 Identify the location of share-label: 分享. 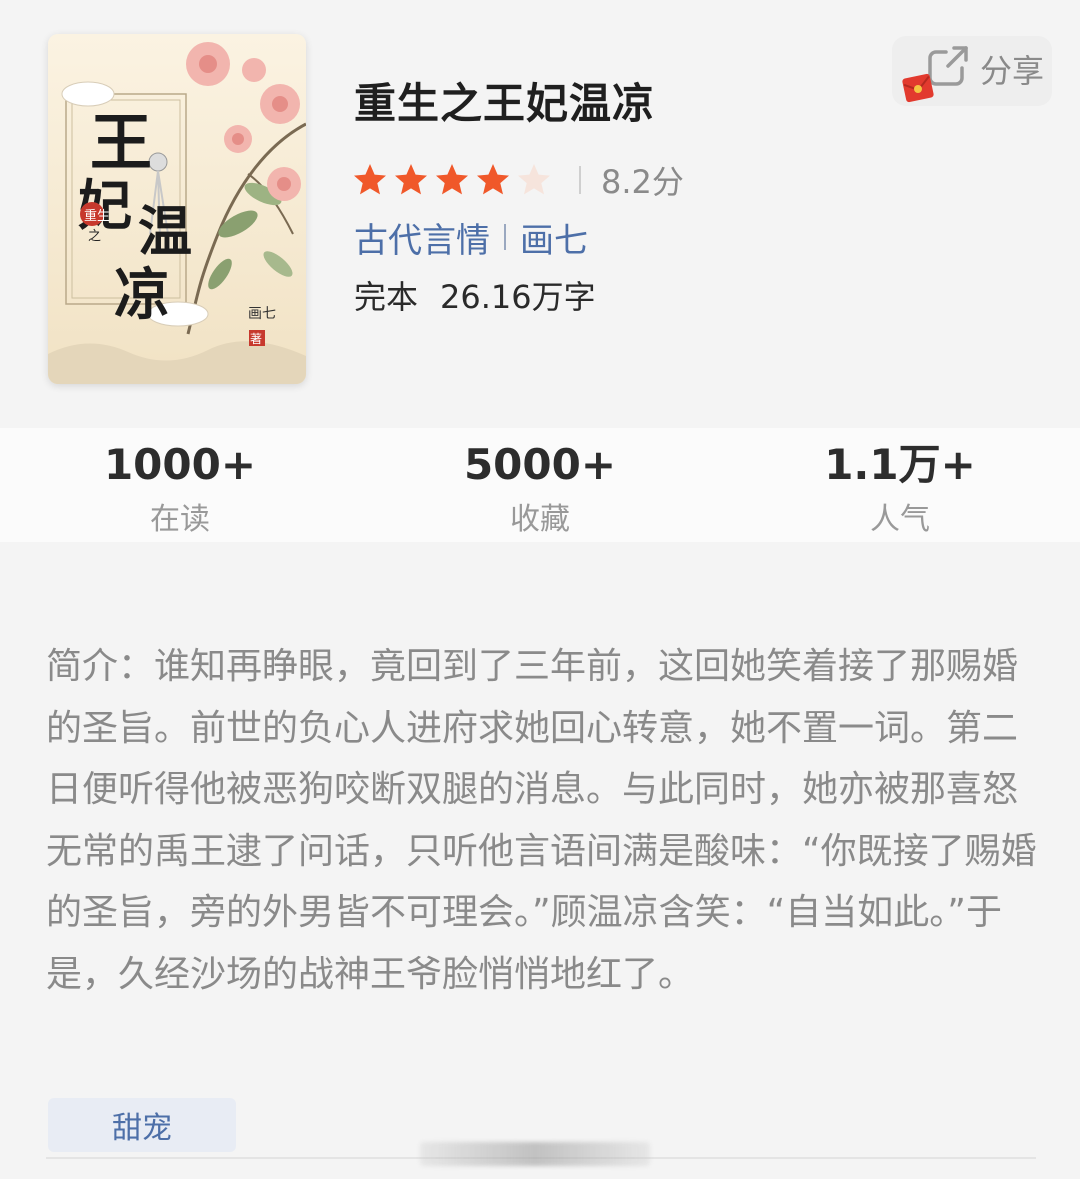
(1012, 71).